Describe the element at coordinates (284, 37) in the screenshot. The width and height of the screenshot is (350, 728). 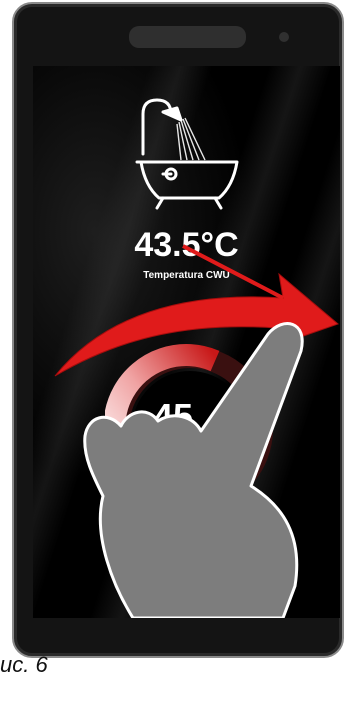
I see `phone-camera` at that location.